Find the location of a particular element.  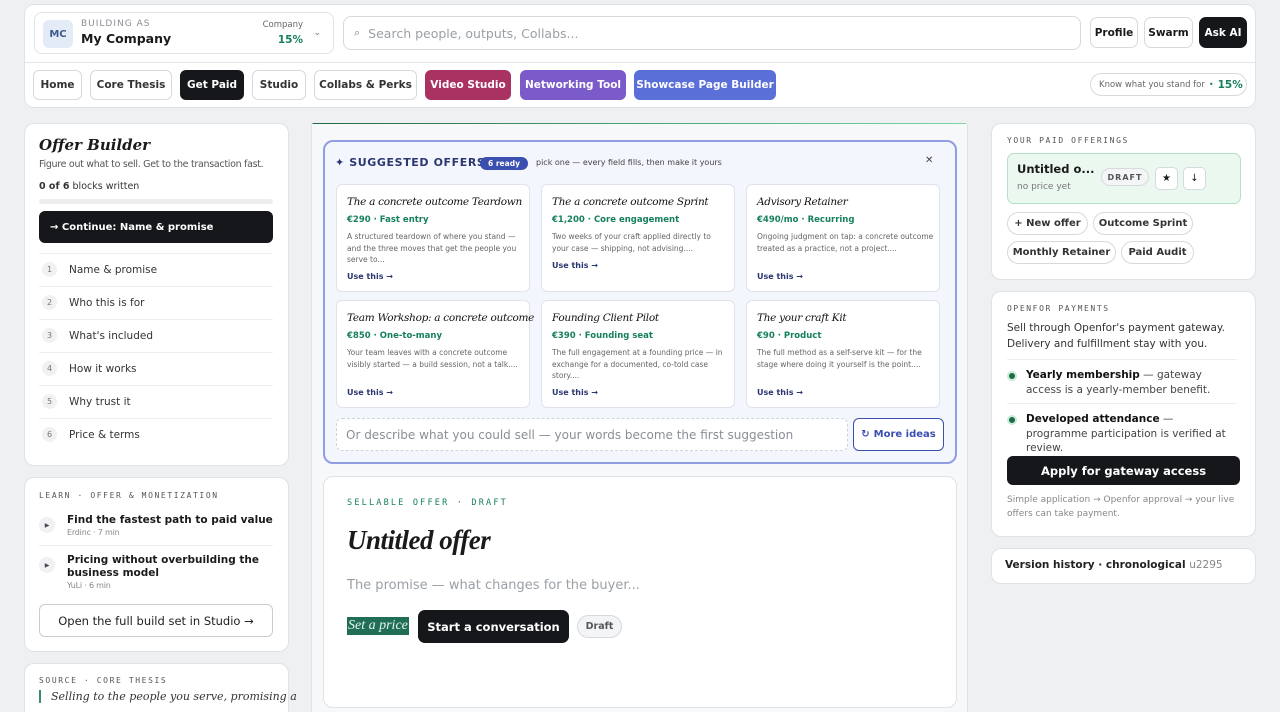

step-number: 3 is located at coordinates (49, 335).